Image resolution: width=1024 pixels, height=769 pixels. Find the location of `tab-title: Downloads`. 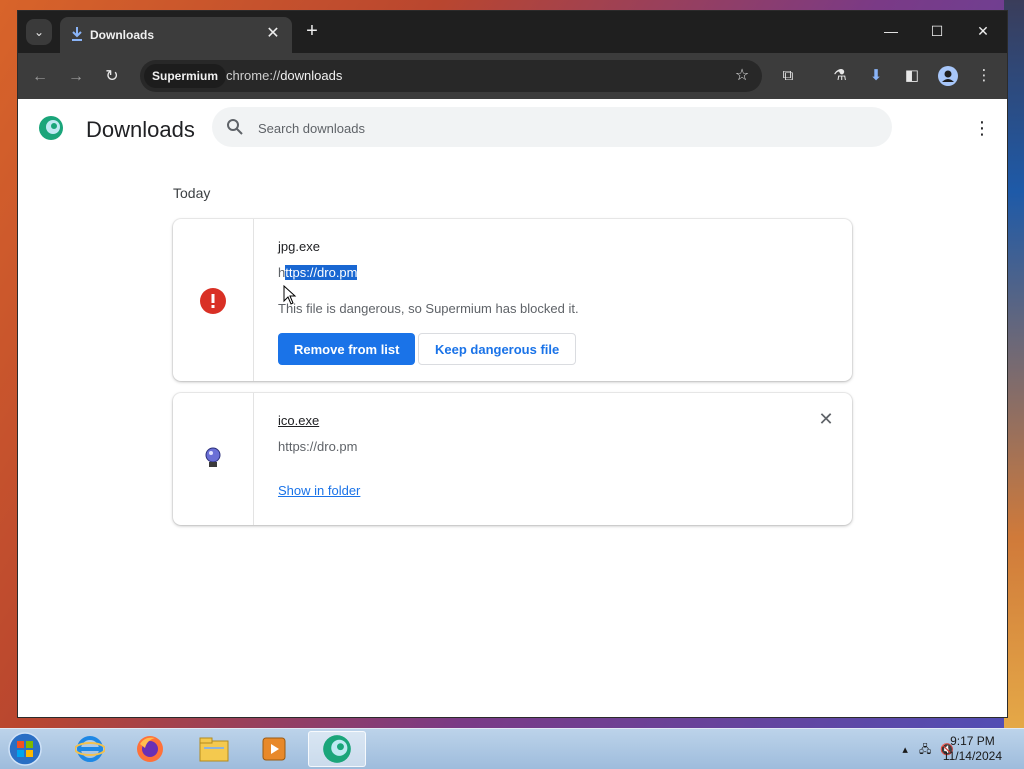

tab-title: Downloads is located at coordinates (122, 35).